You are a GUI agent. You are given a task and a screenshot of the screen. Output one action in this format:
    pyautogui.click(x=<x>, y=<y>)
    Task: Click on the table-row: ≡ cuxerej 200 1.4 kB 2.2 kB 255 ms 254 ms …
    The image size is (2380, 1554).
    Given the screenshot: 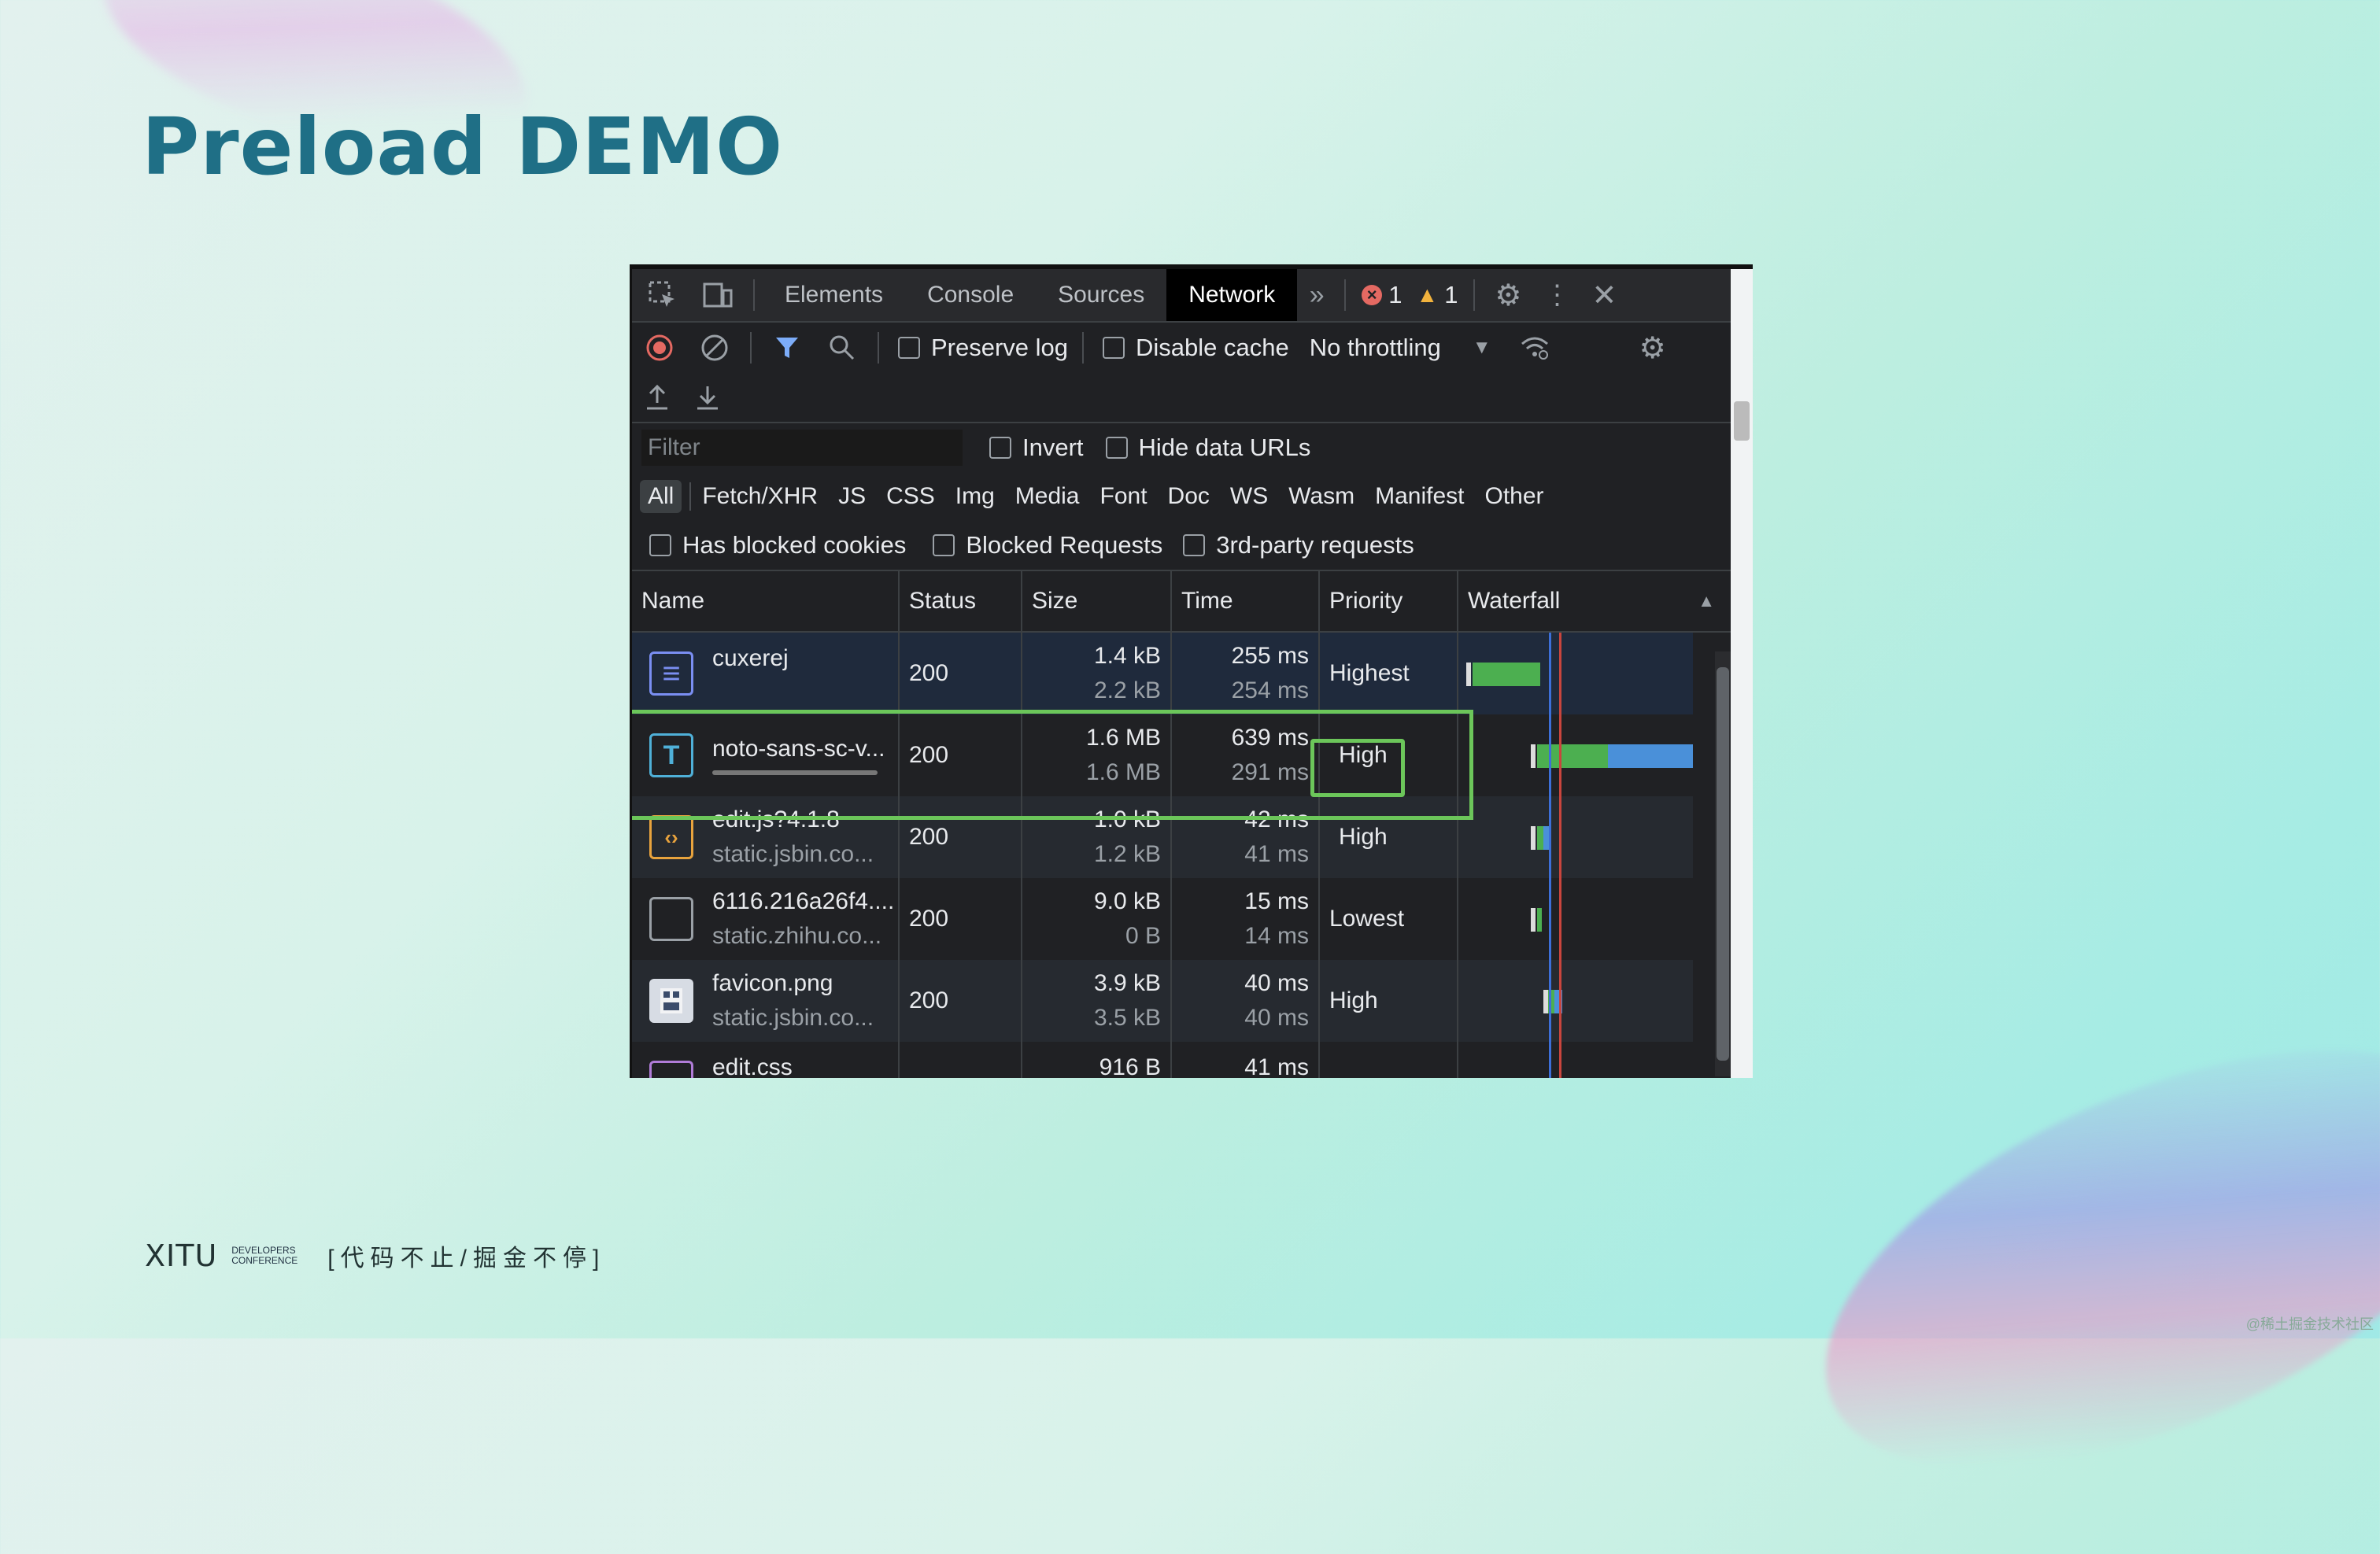 What is the action you would take?
    pyautogui.click(x=1162, y=673)
    